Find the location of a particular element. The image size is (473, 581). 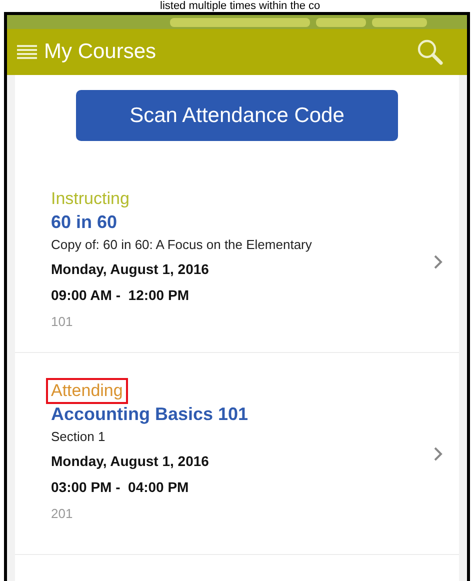

course-time: 03:00 PM - 04:00 PM is located at coordinates (120, 487).